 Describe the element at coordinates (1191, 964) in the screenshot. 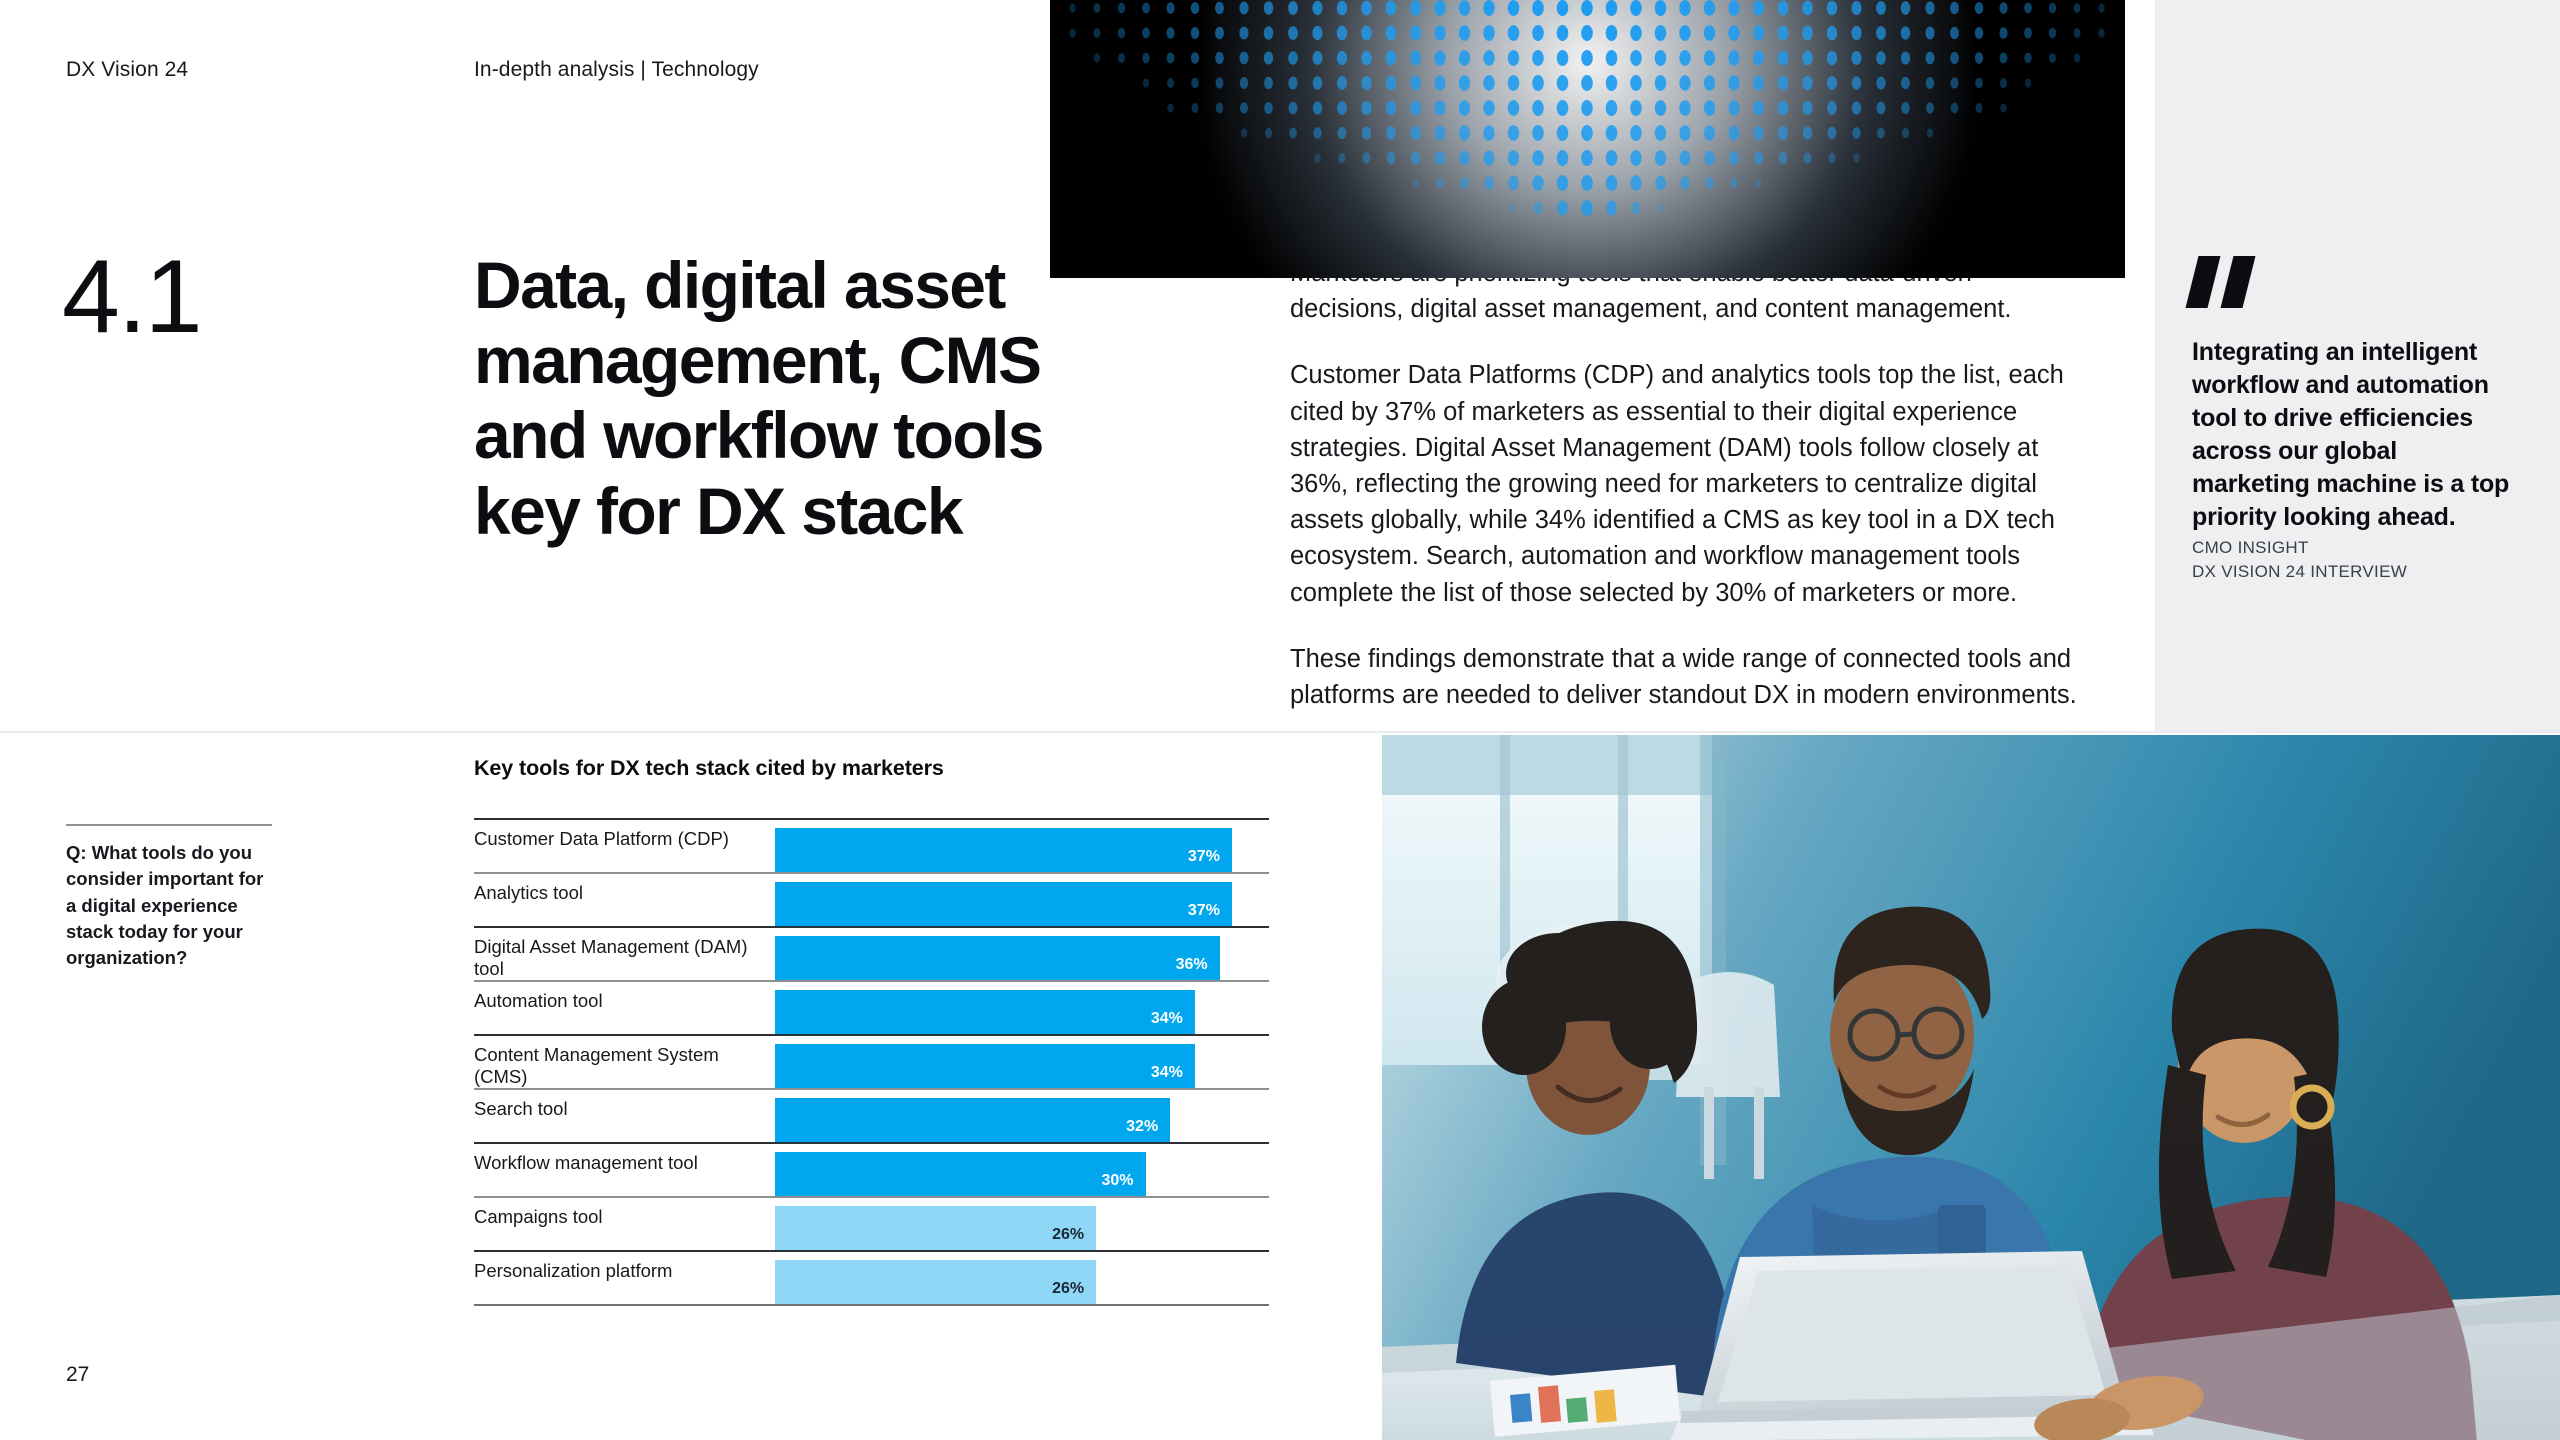

I see `chart-value-label: 36%` at that location.